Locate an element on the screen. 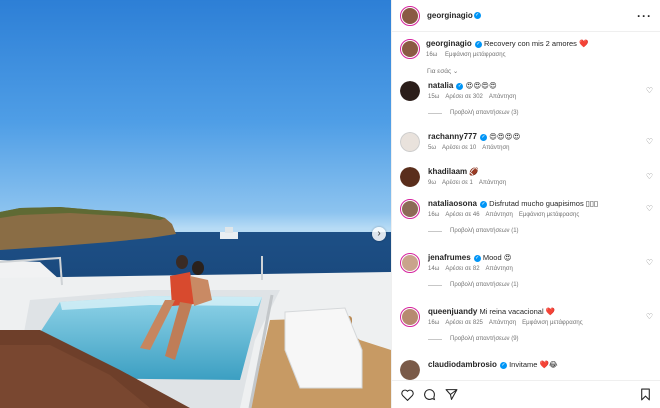 This screenshot has height=408, width=660. comment-likes: Αρέσει σε 10 is located at coordinates (459, 148).